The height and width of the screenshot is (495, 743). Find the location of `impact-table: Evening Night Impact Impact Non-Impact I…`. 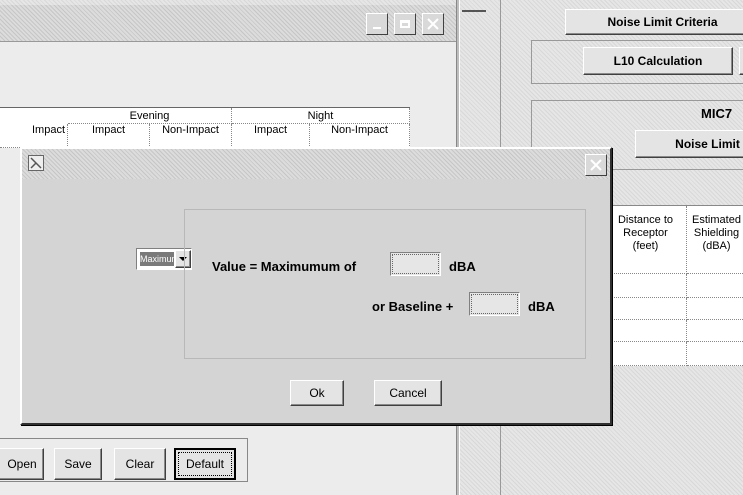

impact-table: Evening Night Impact Impact Non-Impact I… is located at coordinates (205, 127).